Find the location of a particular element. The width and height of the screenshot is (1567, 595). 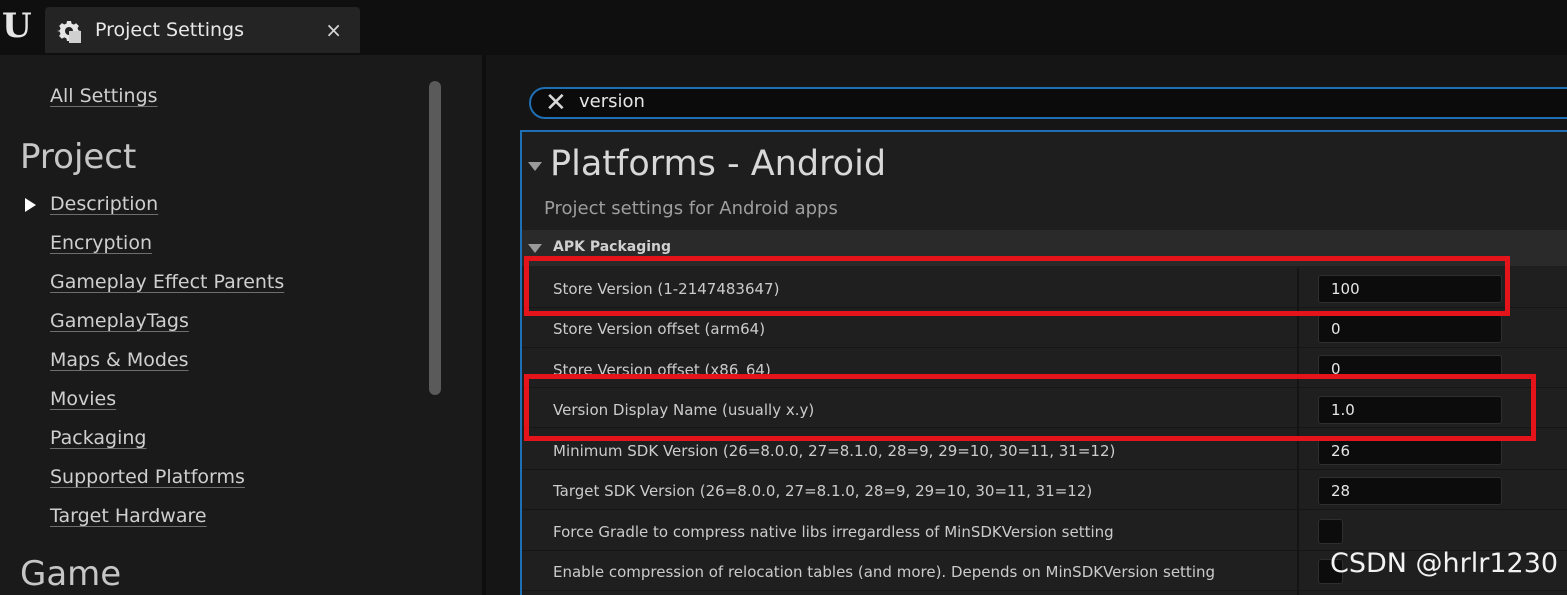

collapse-section-icon is located at coordinates (535, 166).